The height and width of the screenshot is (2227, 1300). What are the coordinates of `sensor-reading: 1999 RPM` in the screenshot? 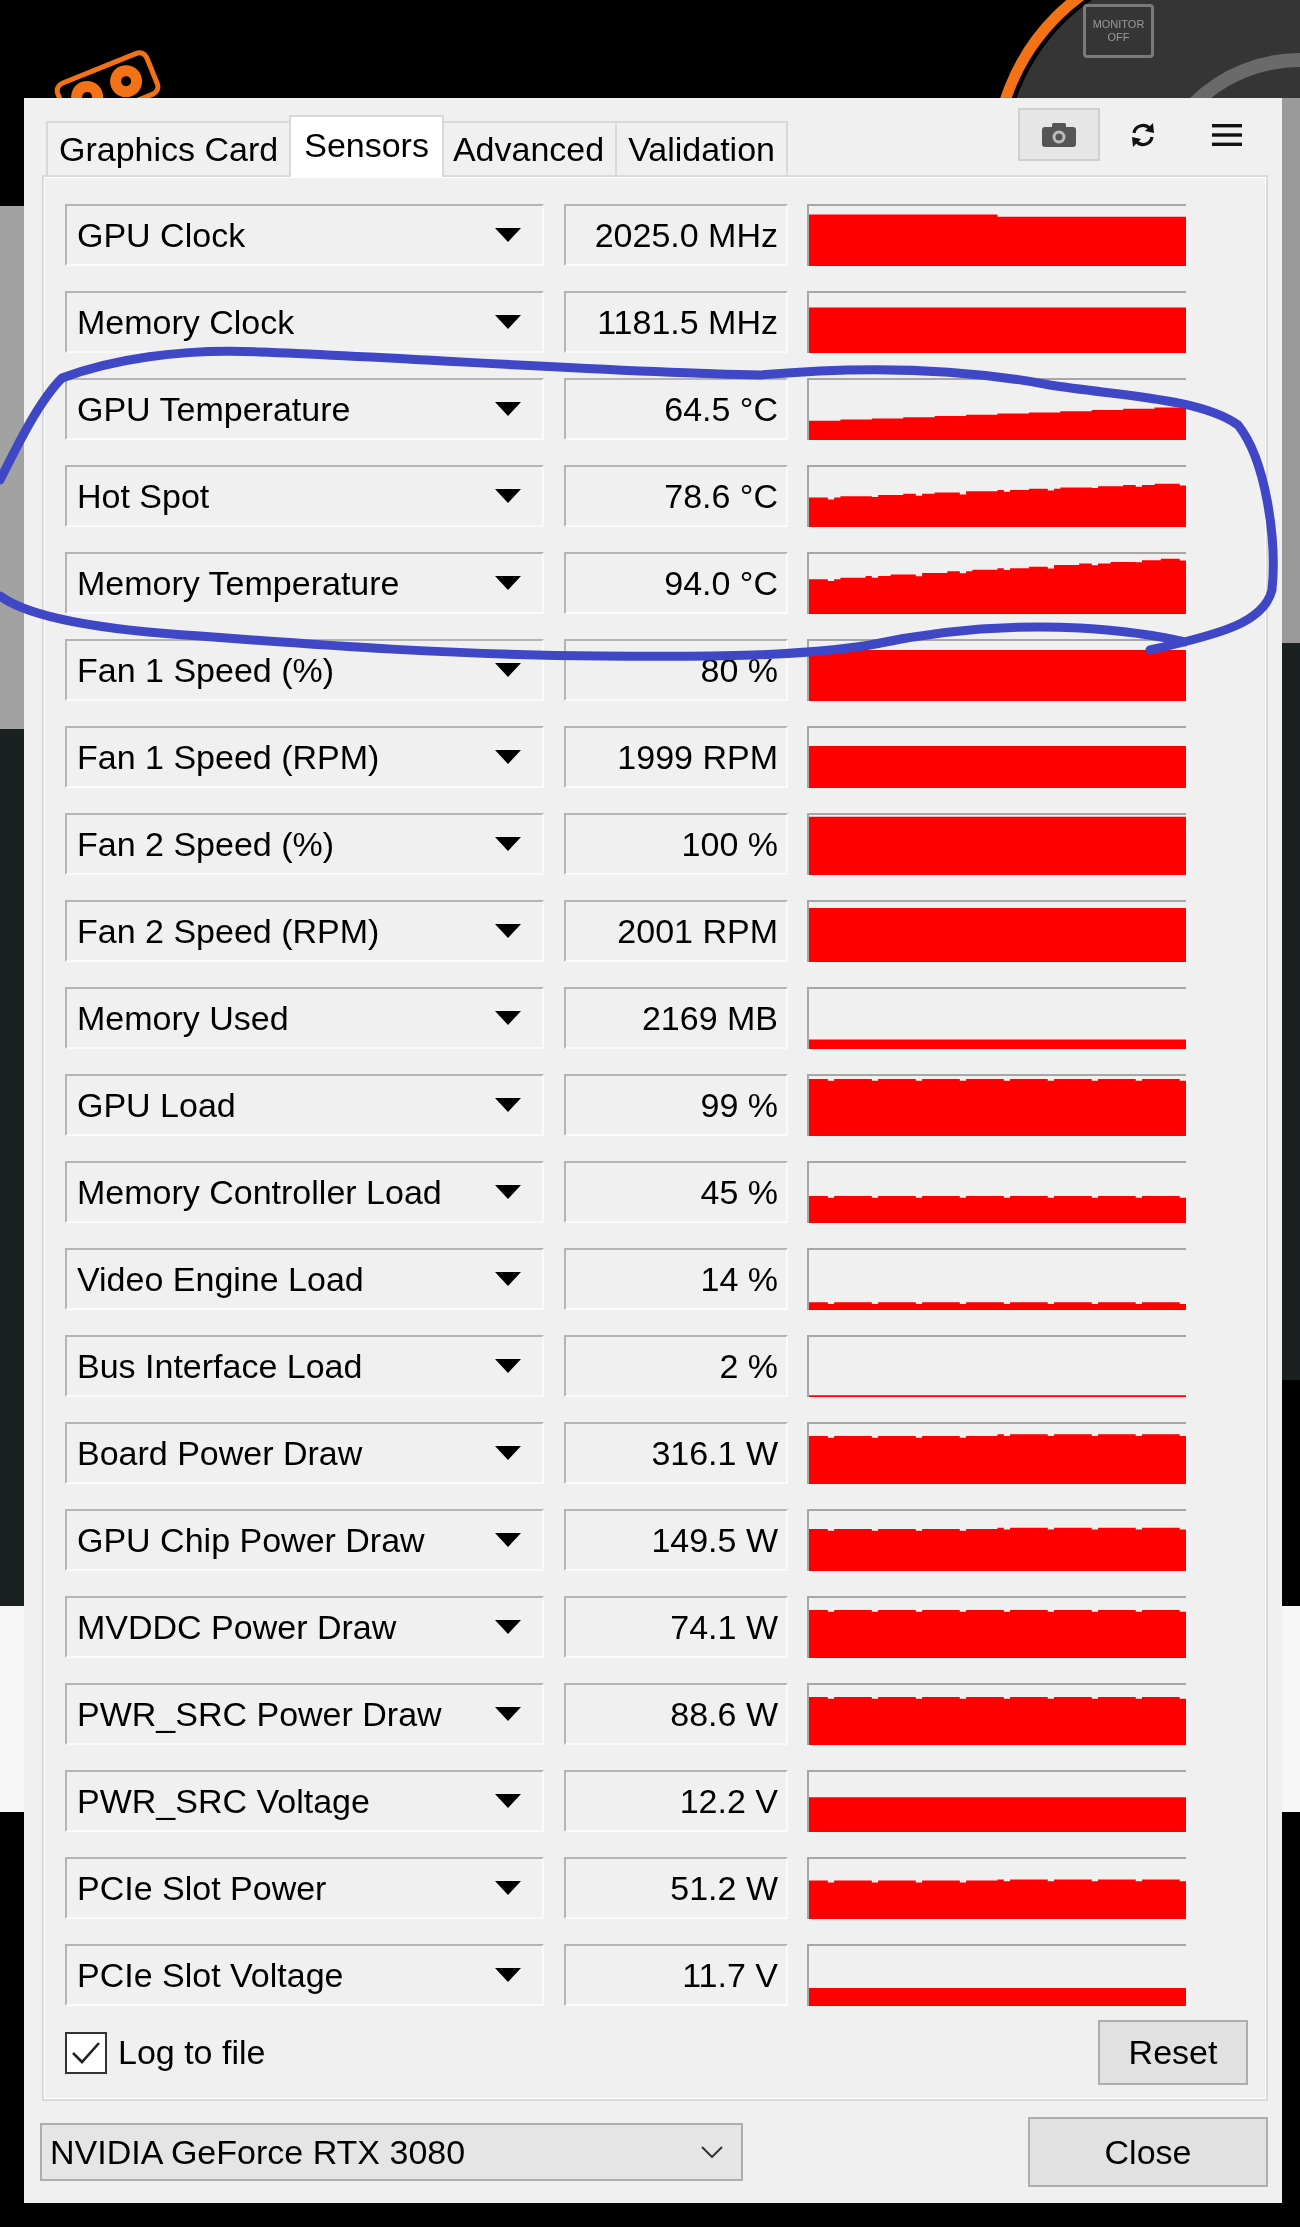 It's located at (676, 757).